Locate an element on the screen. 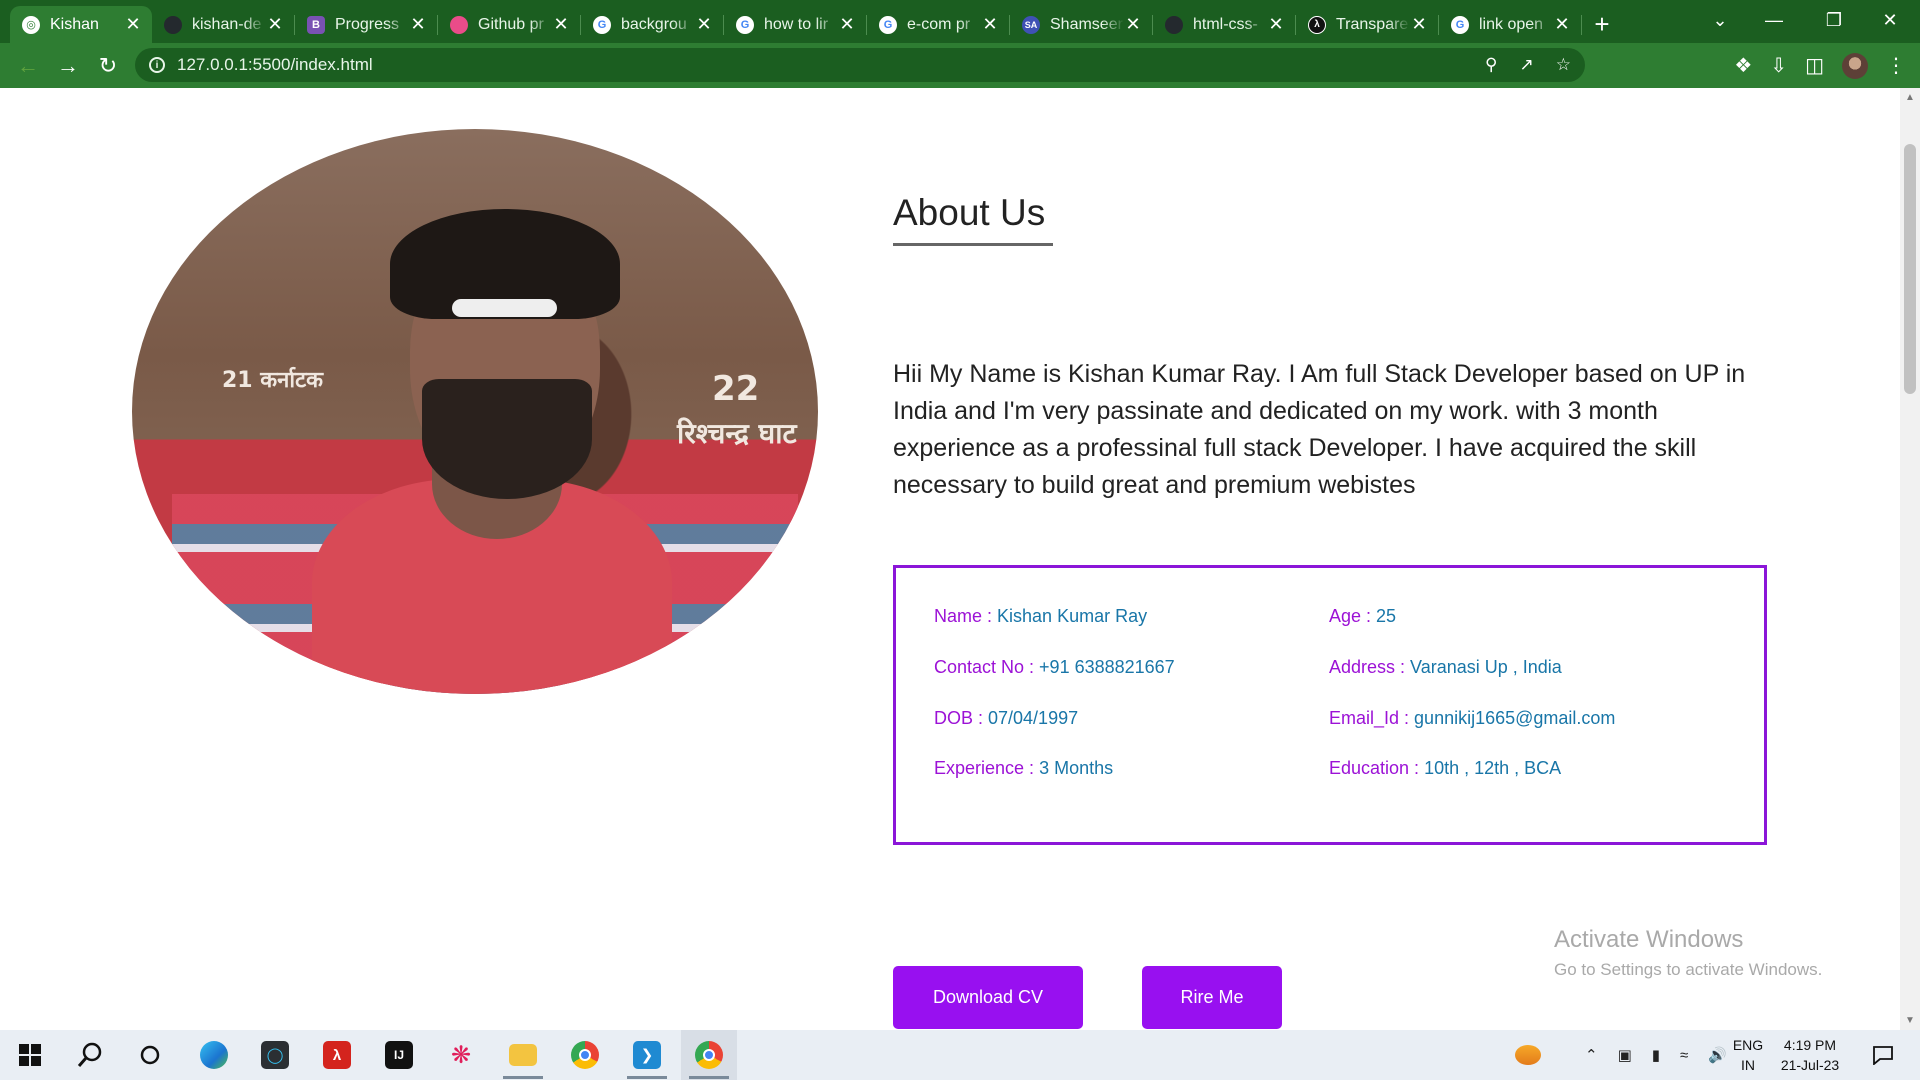 The image size is (1920, 1080). weather-icon is located at coordinates (1528, 1055).